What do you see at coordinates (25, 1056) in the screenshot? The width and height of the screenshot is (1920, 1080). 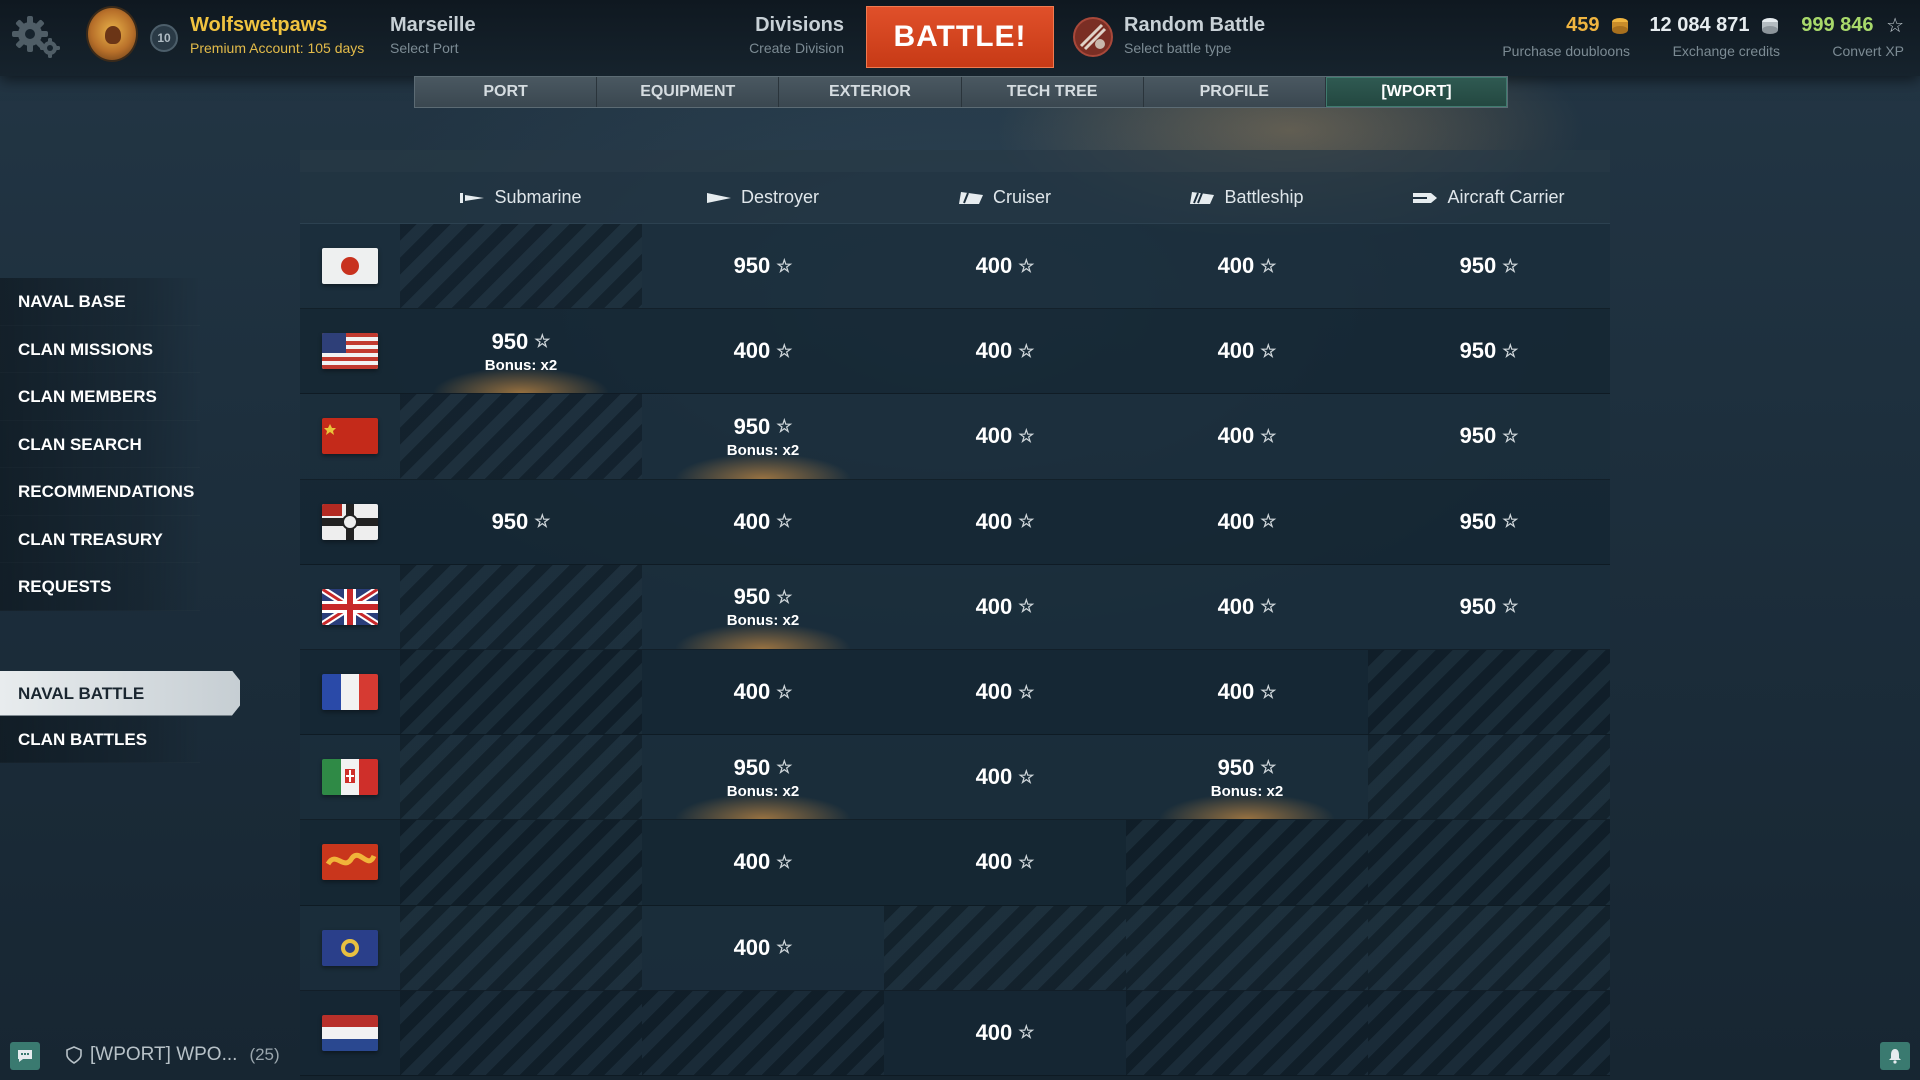 I see `chat-button` at bounding box center [25, 1056].